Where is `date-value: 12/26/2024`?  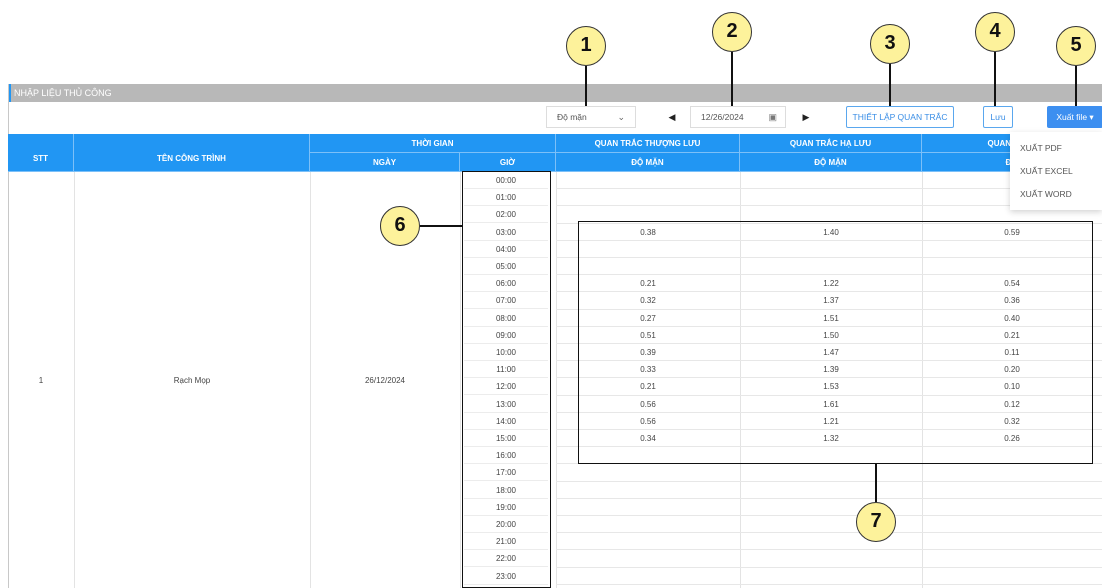
date-value: 12/26/2024 is located at coordinates (722, 117).